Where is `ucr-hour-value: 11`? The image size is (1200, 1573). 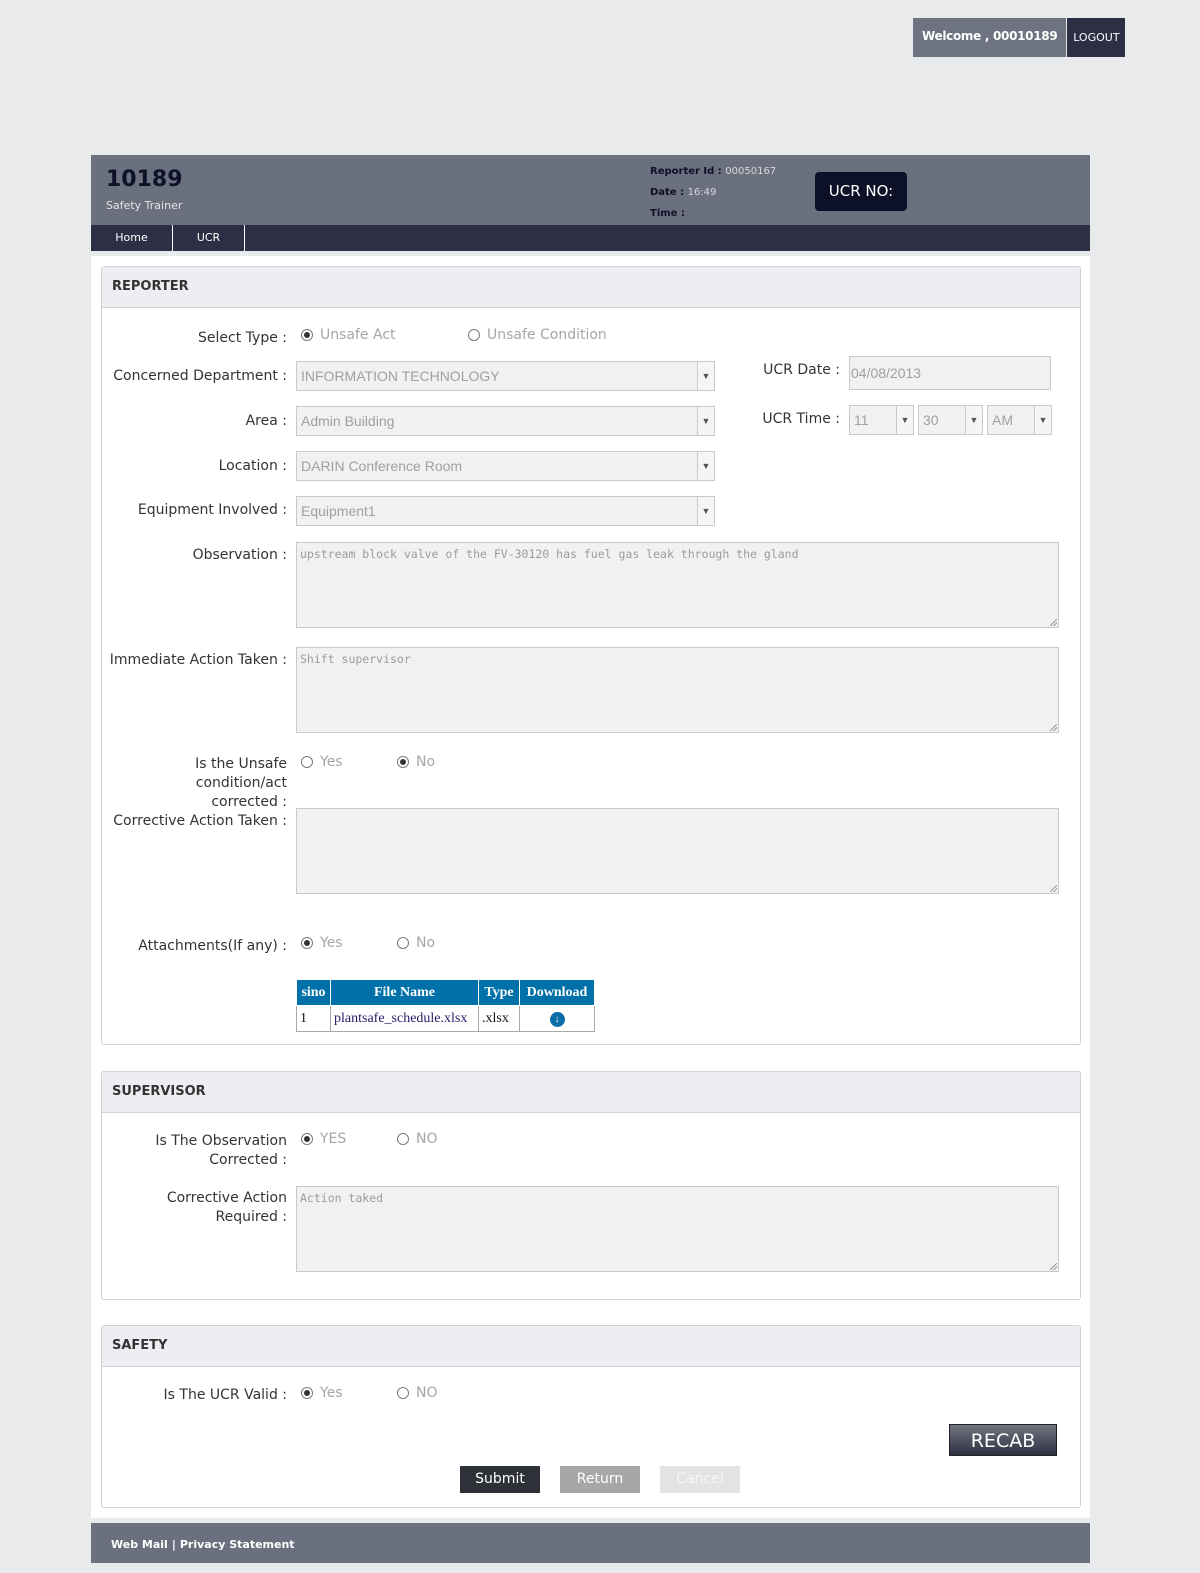 ucr-hour-value: 11 is located at coordinates (861, 420).